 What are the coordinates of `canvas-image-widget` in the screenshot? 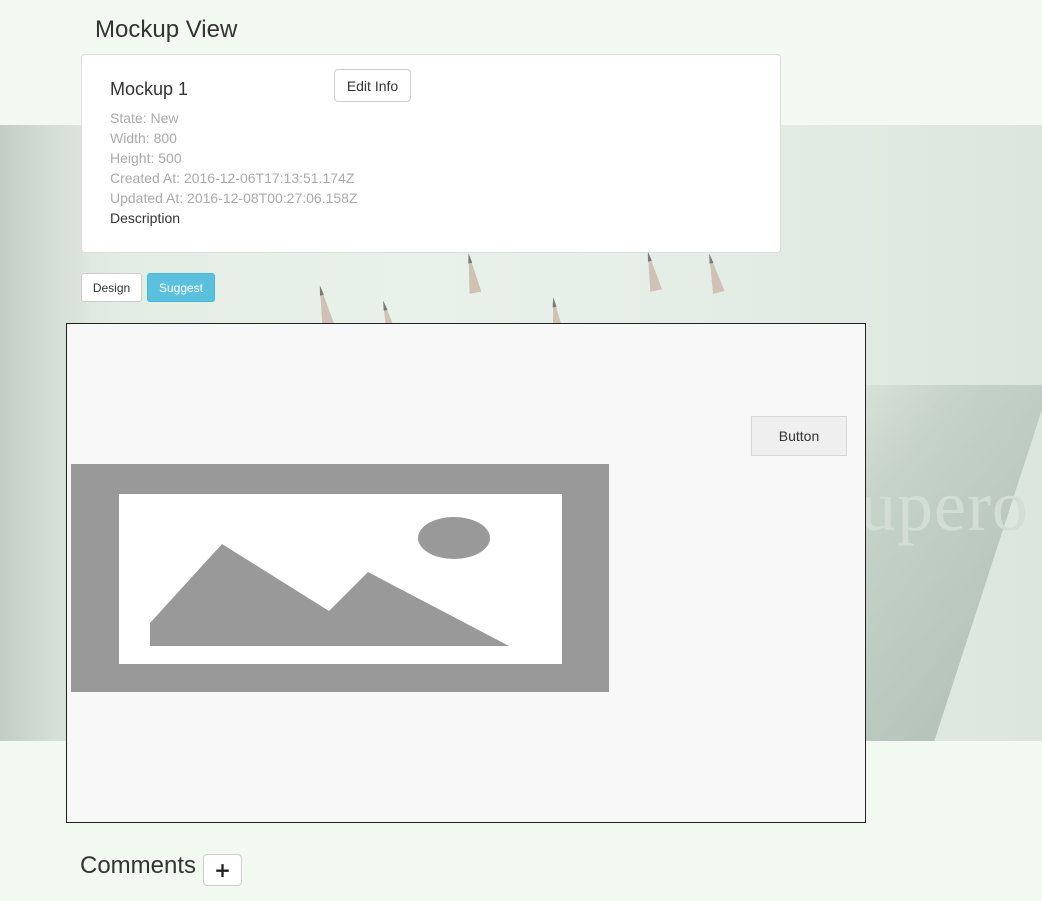 It's located at (340, 578).